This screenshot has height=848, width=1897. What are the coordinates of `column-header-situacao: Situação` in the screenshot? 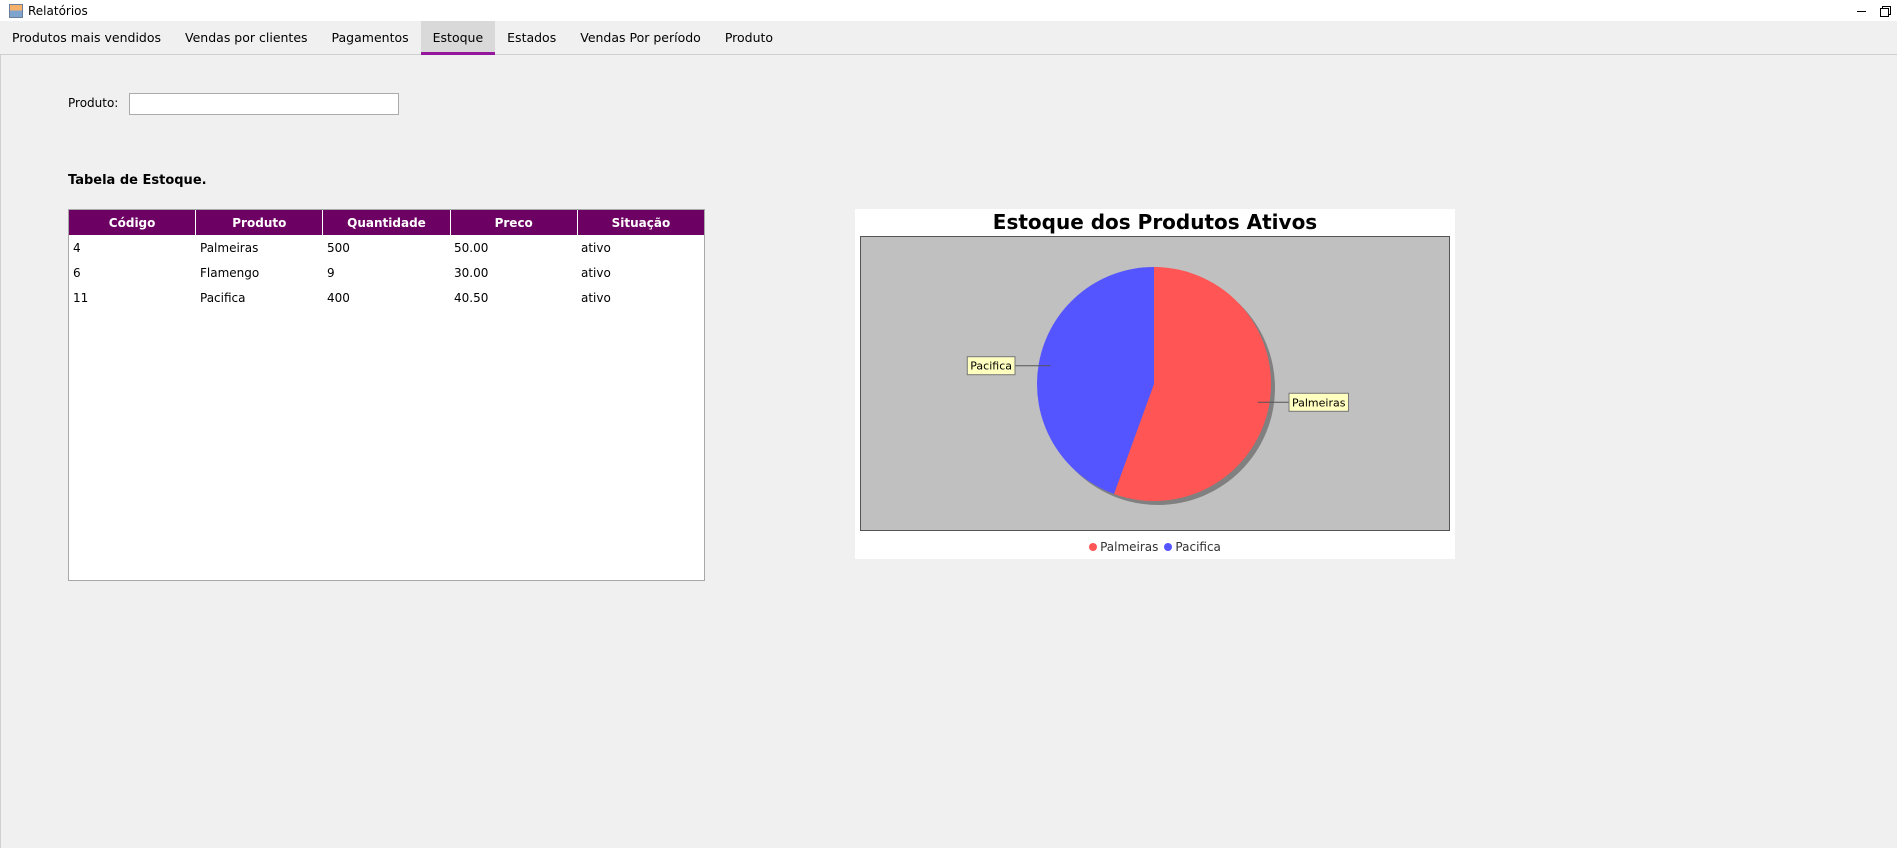 It's located at (641, 222).